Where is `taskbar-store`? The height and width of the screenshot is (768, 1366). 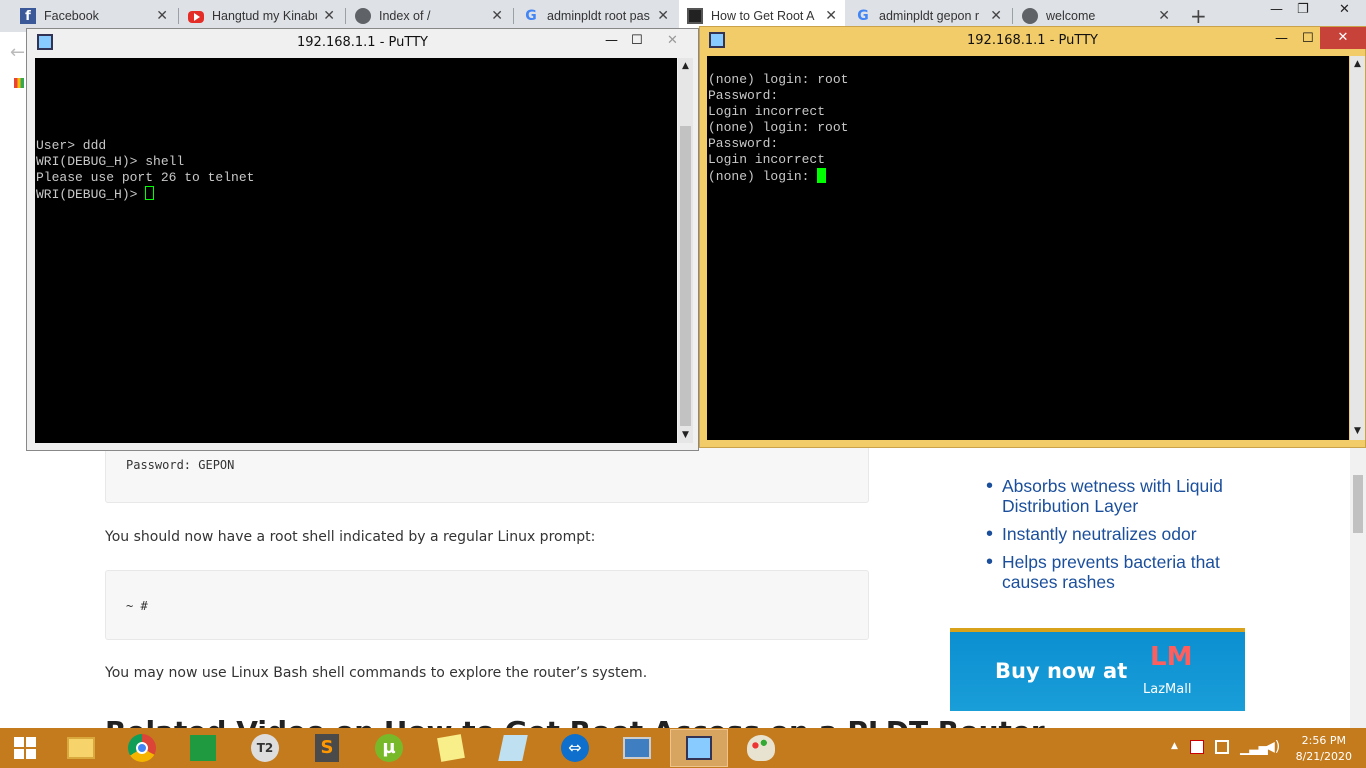 taskbar-store is located at coordinates (203, 748).